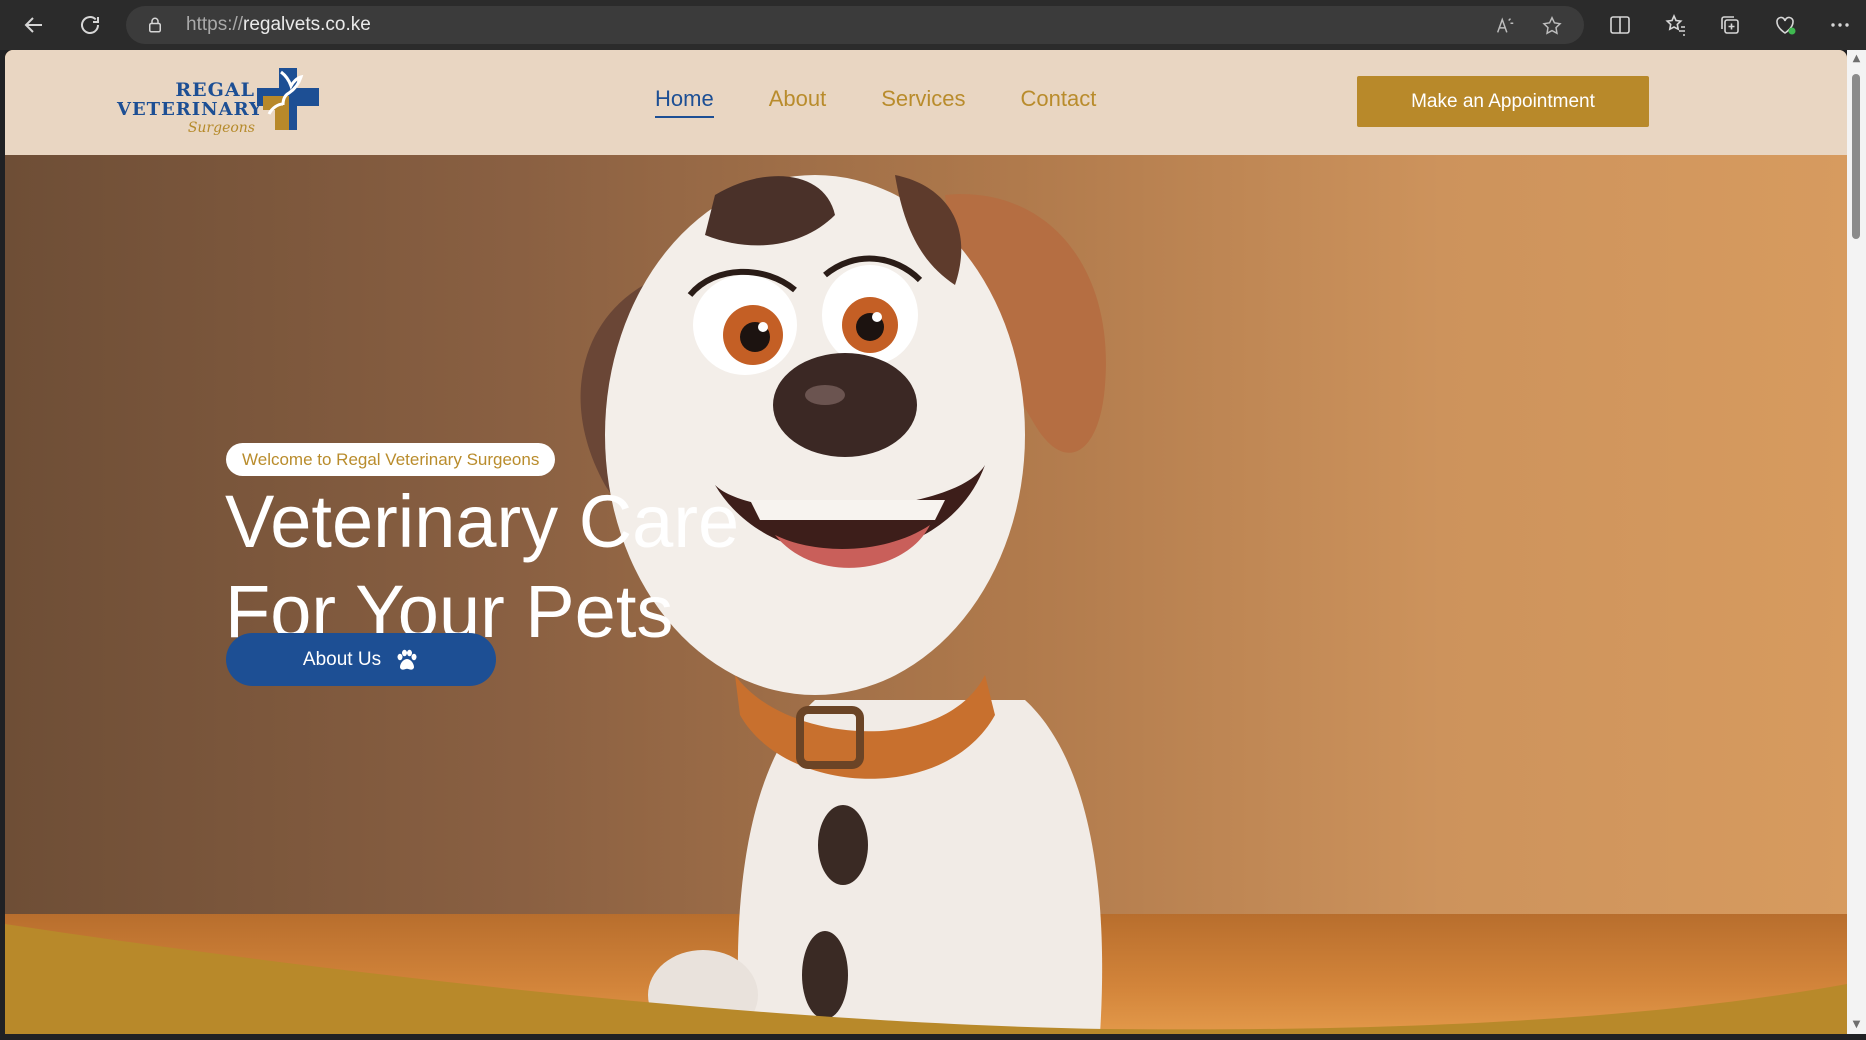 The image size is (1866, 1040). I want to click on logo-text: REGAL VETERINARY Surgeons, so click(190, 107).